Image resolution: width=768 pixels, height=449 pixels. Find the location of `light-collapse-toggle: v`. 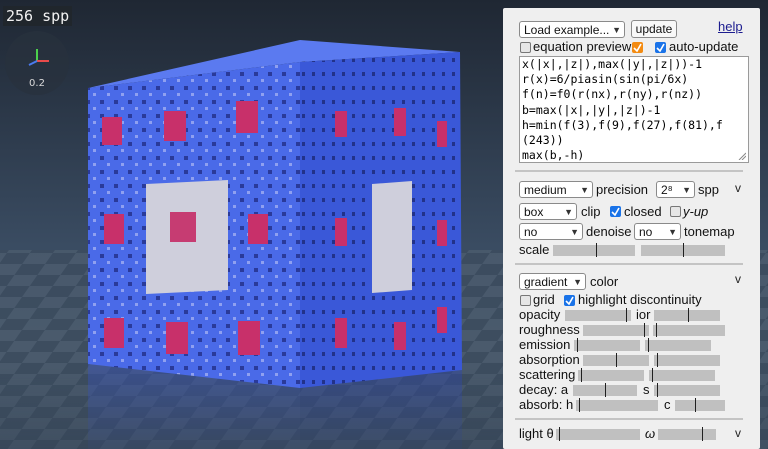

light-collapse-toggle: v is located at coordinates (738, 433).